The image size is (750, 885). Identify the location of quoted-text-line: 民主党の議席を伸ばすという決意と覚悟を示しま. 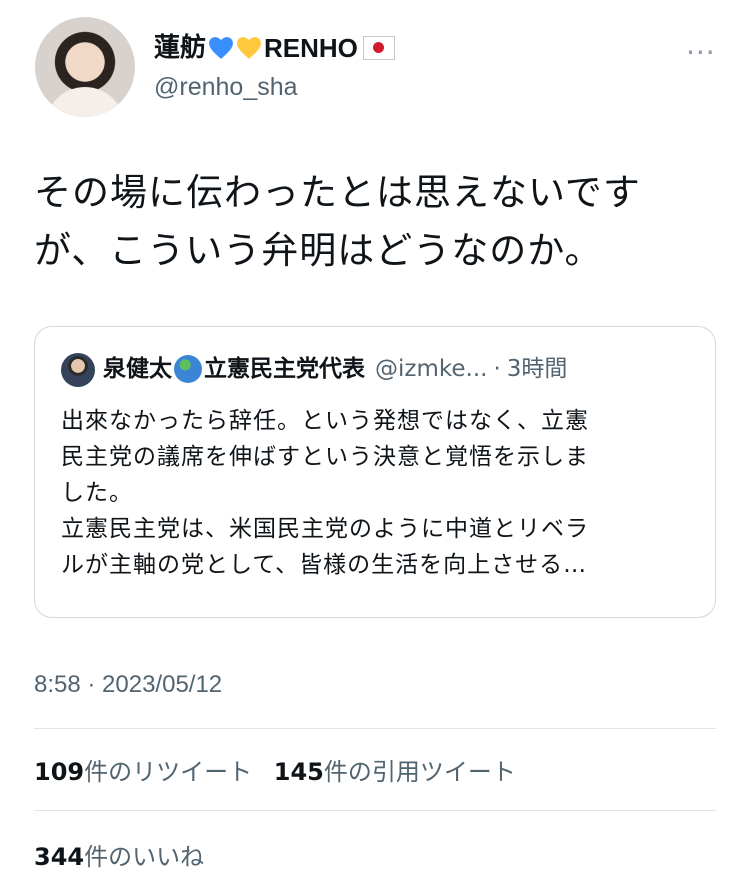
(325, 457).